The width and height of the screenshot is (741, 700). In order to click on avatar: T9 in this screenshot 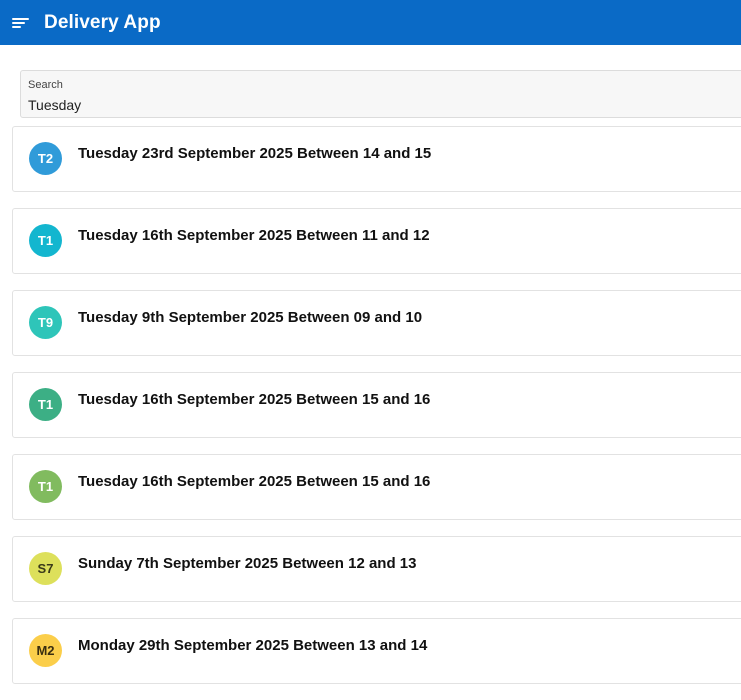, I will do `click(45, 322)`.